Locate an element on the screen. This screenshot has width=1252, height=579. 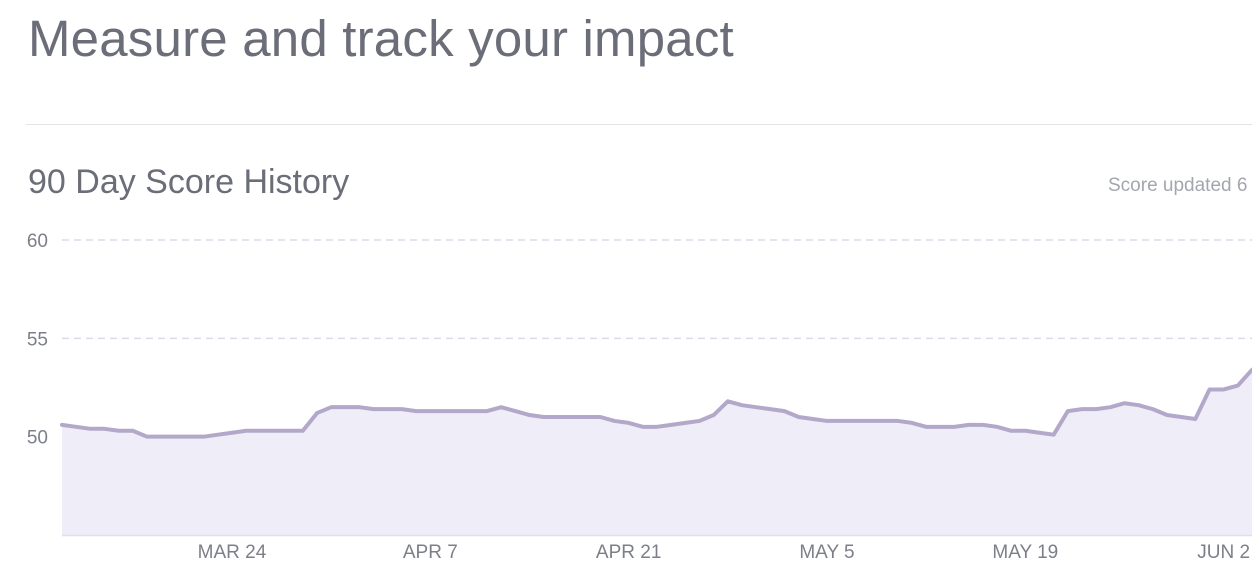
x-tick-label-3: MAY 5 is located at coordinates (826, 552).